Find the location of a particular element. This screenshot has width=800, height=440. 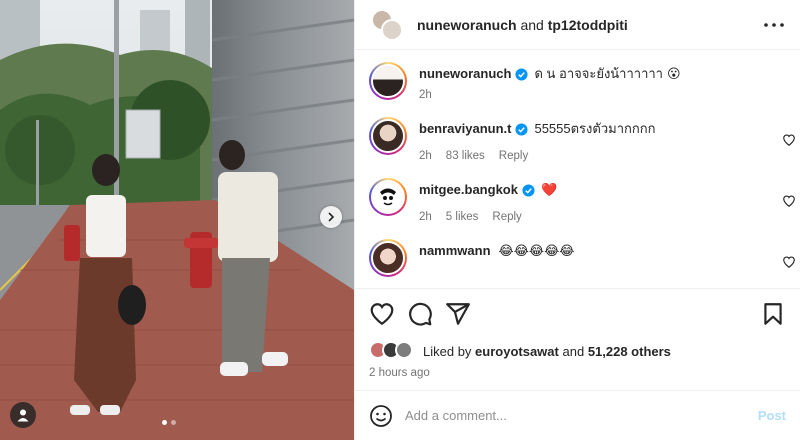

author-username: tp12toddpiti is located at coordinates (588, 25).